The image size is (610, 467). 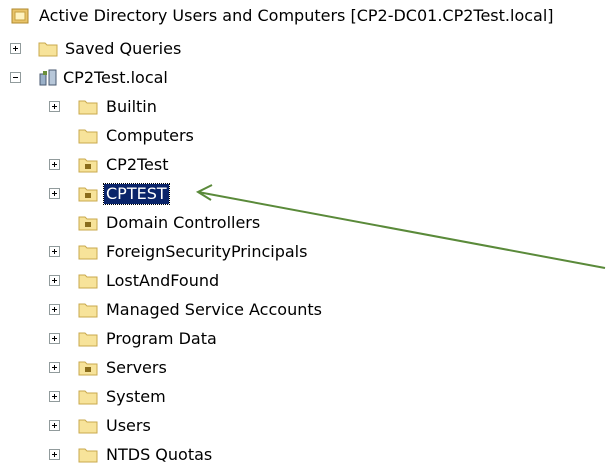 I want to click on tree-node-users: Users, so click(x=180, y=426).